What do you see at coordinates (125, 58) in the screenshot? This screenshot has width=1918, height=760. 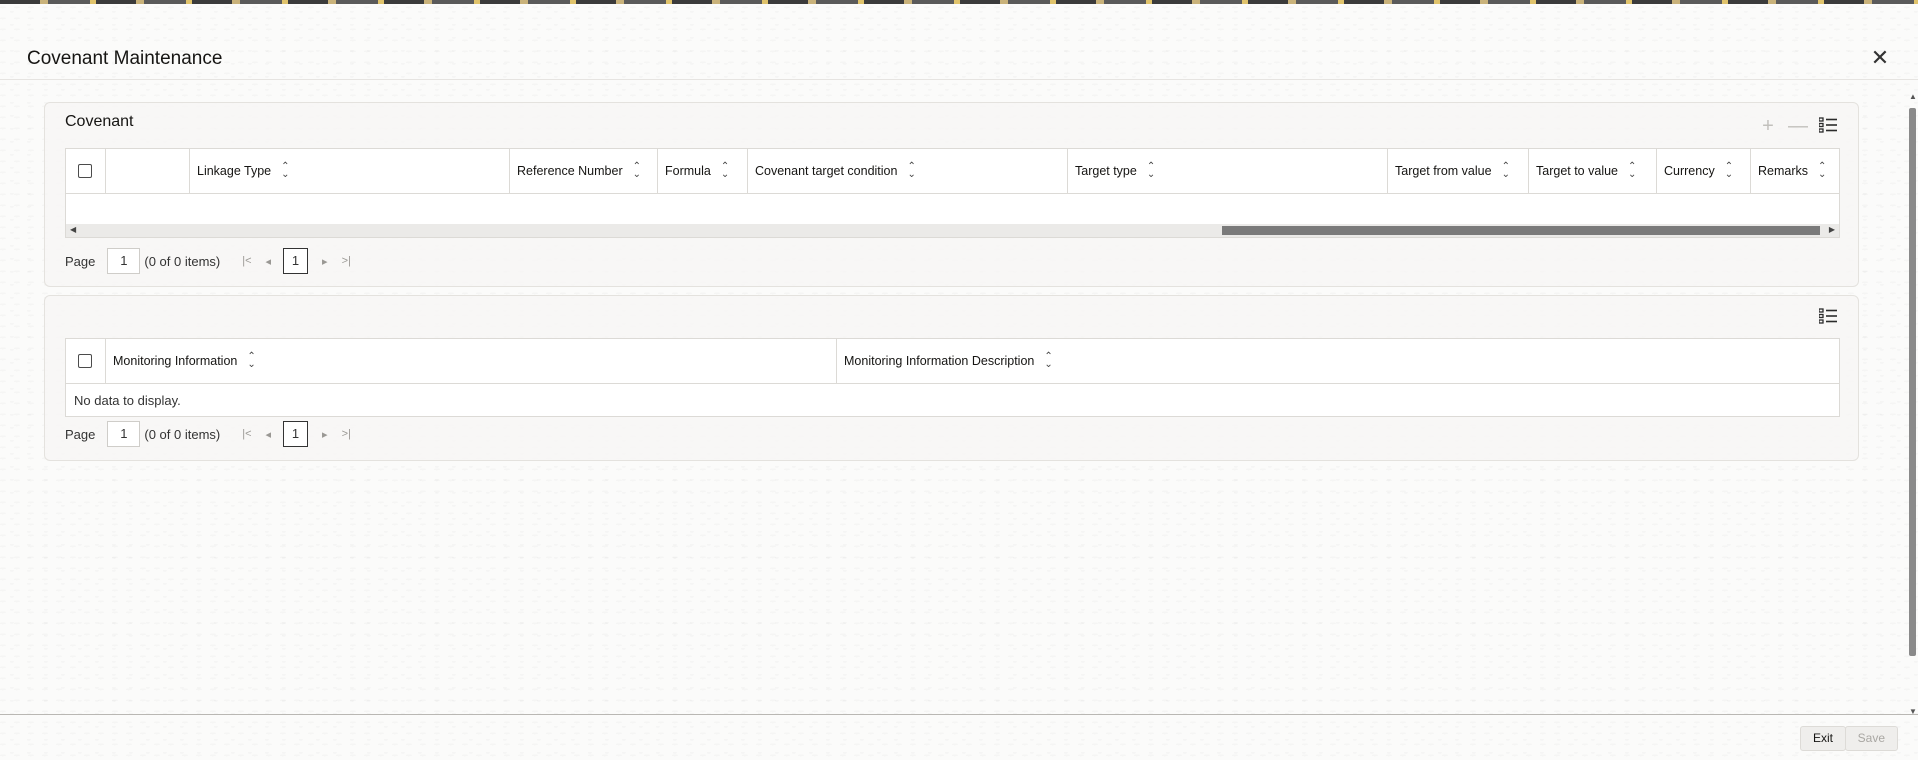 I see `dialog-title: Covenant Maintenance` at bounding box center [125, 58].